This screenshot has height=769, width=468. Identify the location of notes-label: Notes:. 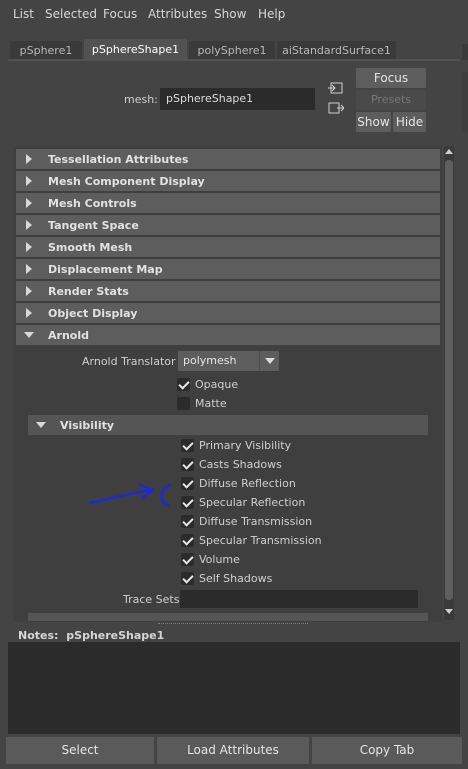
(38, 635).